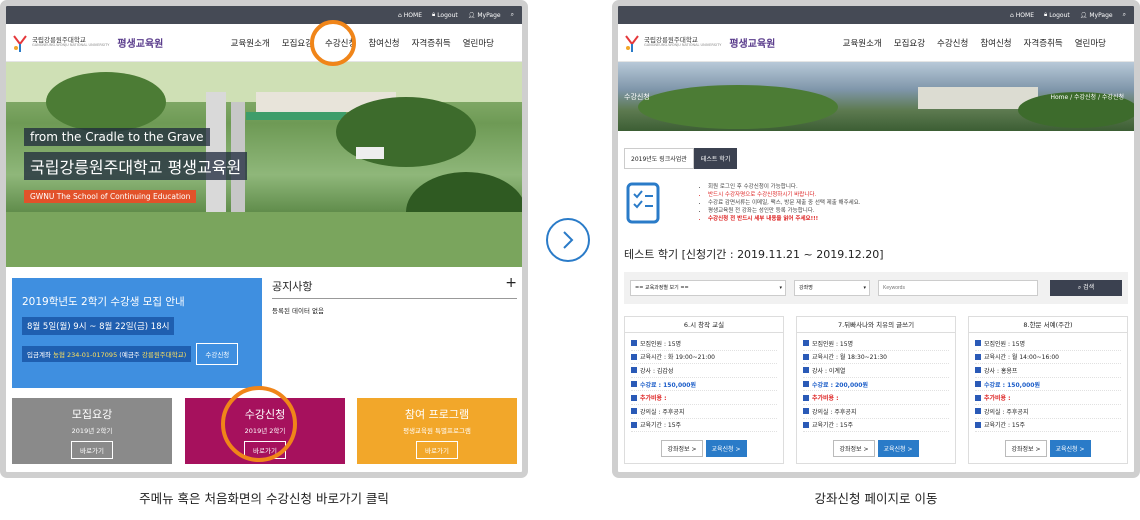 The width and height of the screenshot is (1140, 520). I want to click on course-title: 7.뒤빠사나와 치유의 글쓰기, so click(876, 325).